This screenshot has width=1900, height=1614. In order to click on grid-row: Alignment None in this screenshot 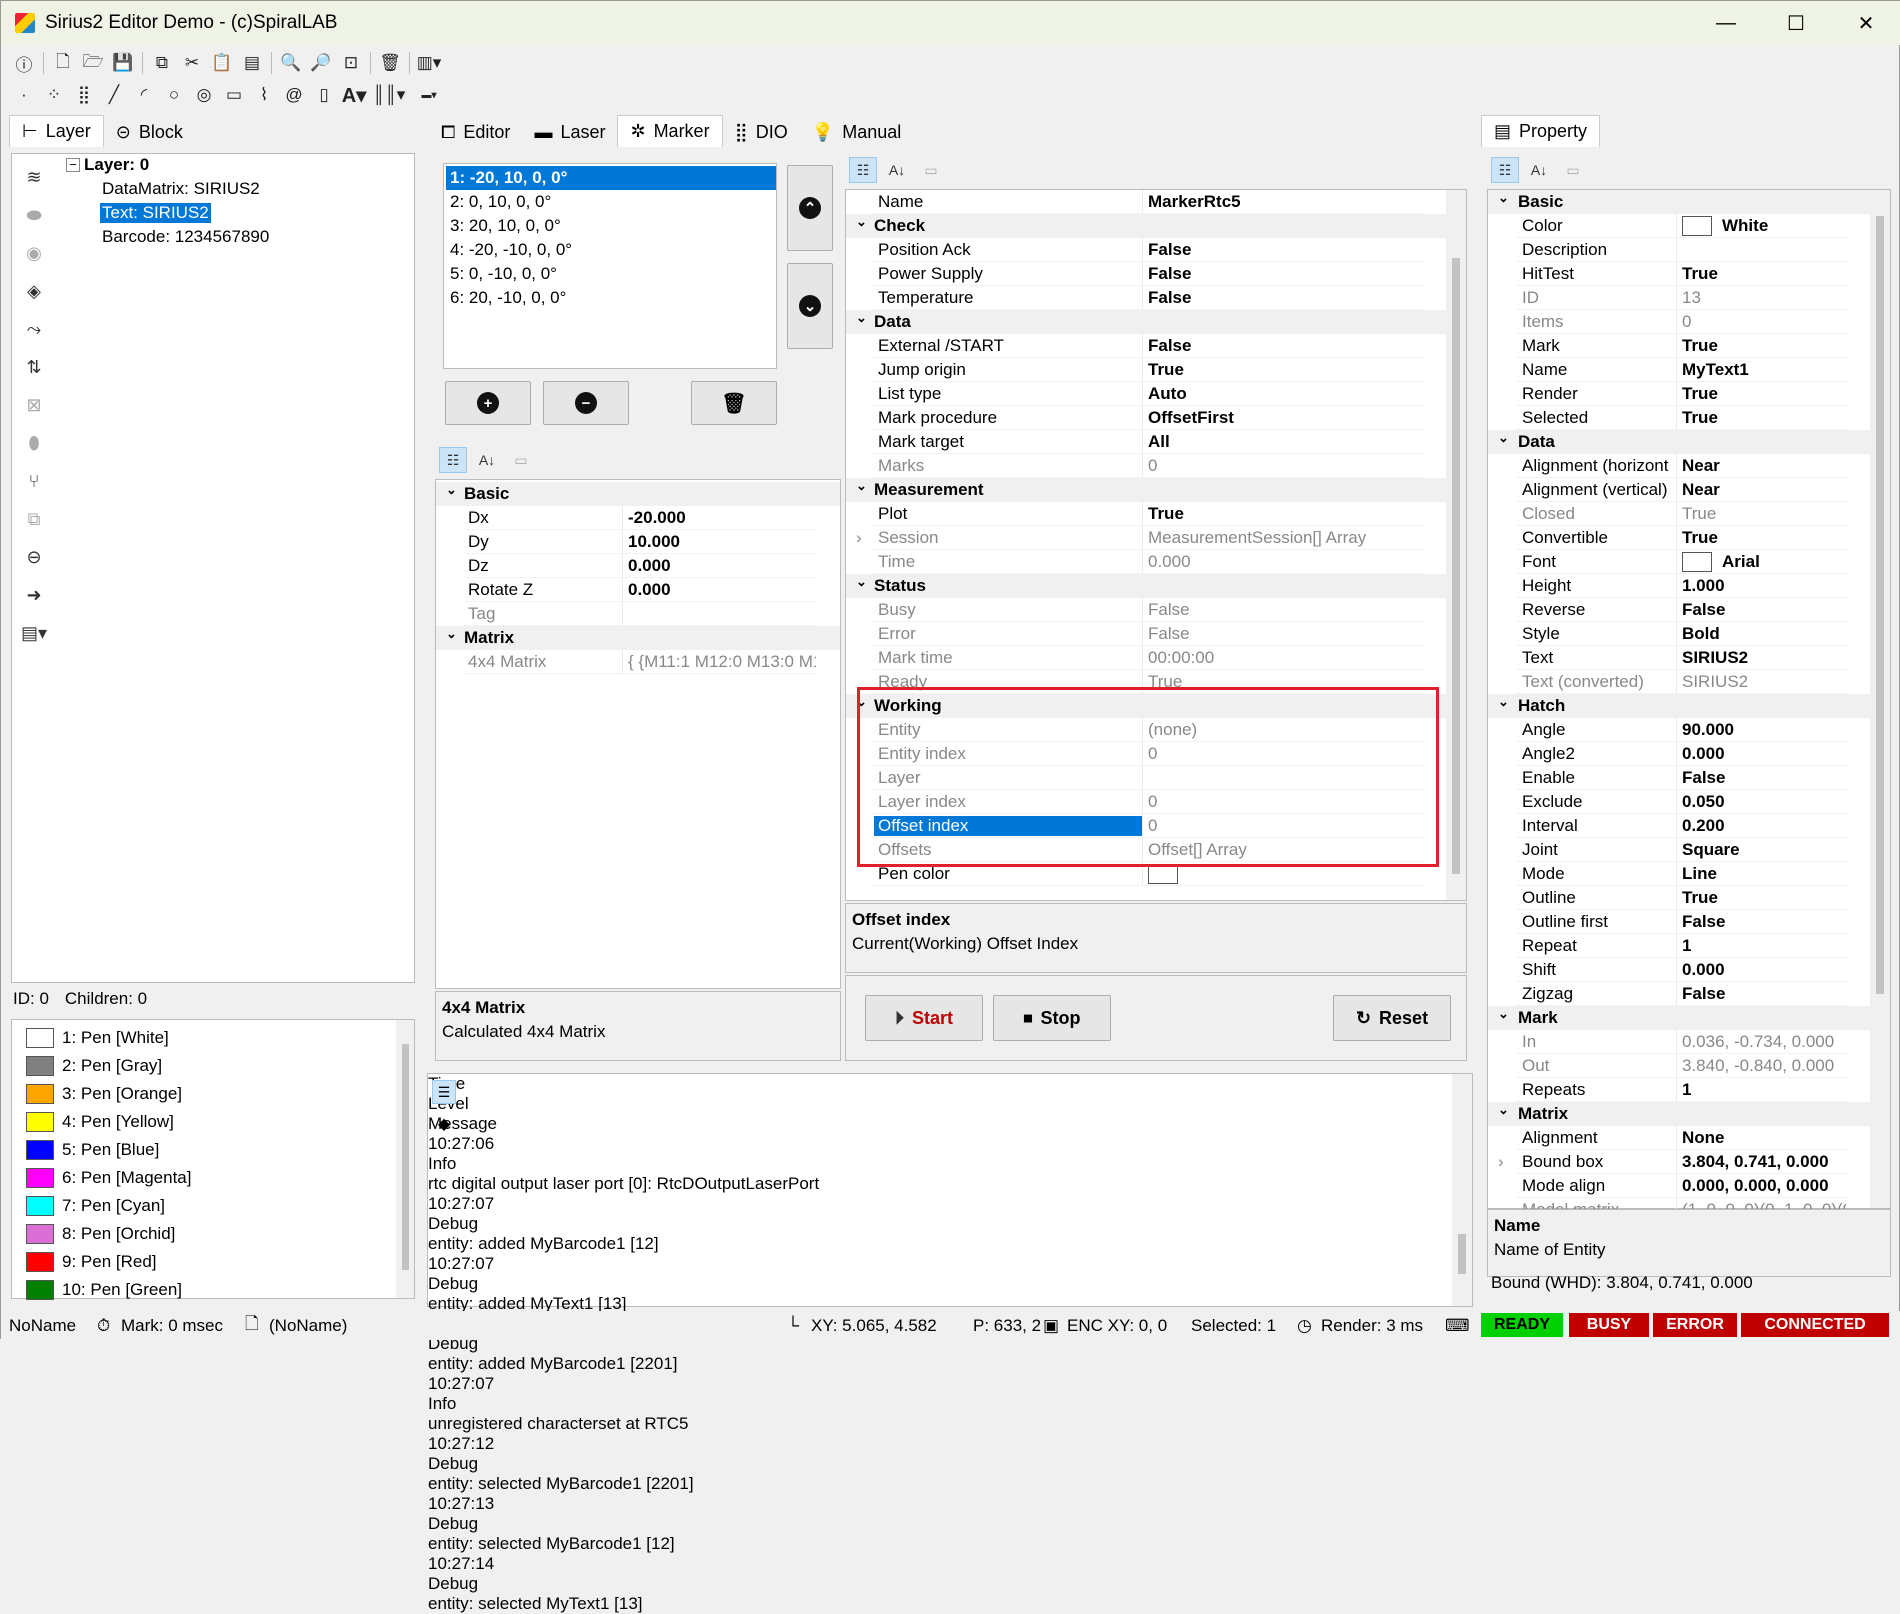, I will do `click(1679, 1138)`.